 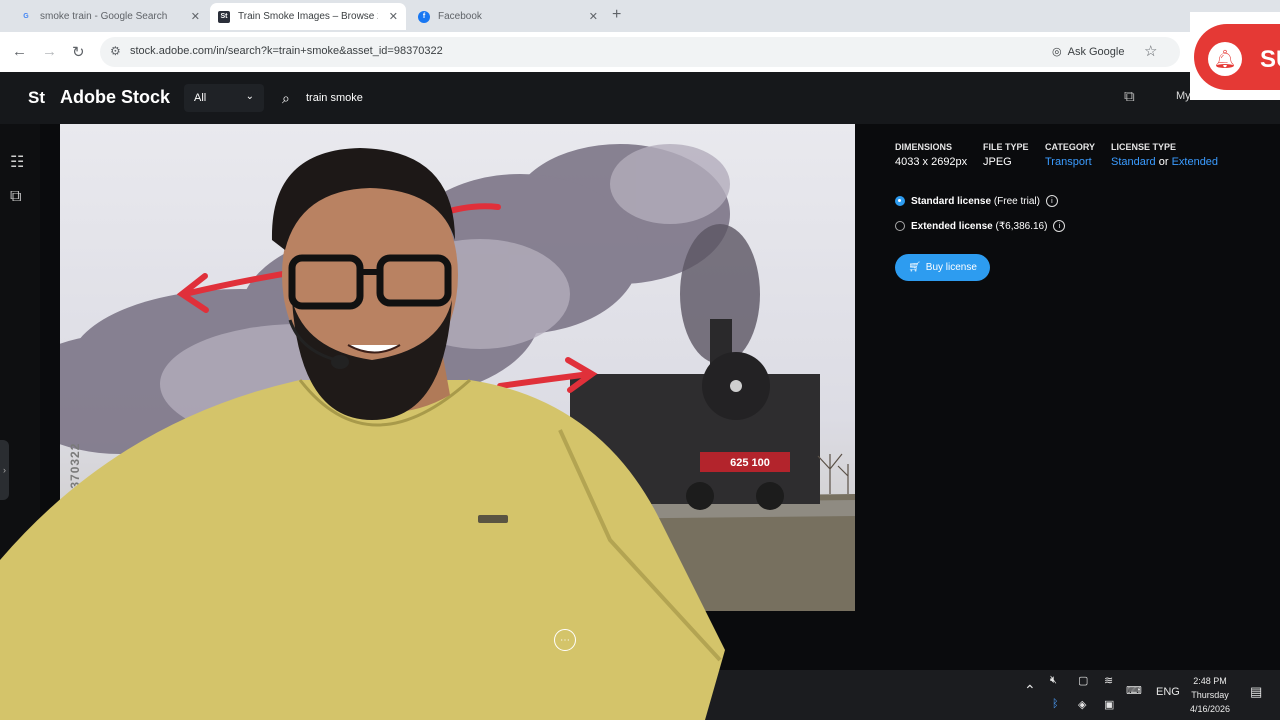 I want to click on subscribe-badge: 🔔︎ SU, so click(x=1235, y=56).